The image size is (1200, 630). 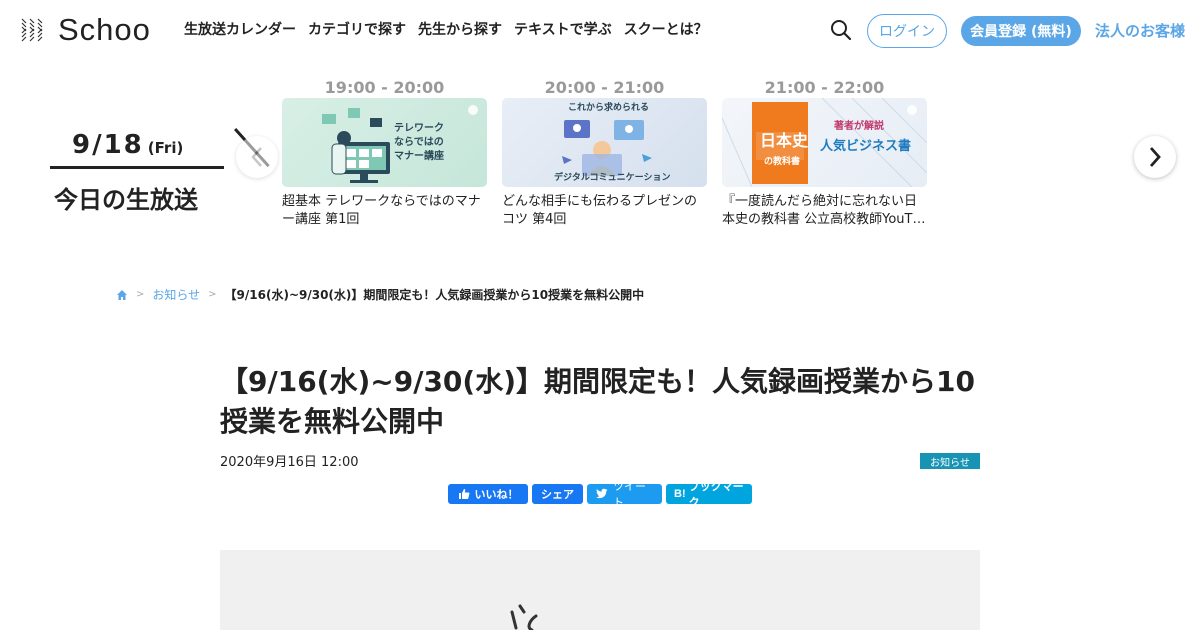 I want to click on nav-category: カテゴリで探す, so click(x=357, y=30).